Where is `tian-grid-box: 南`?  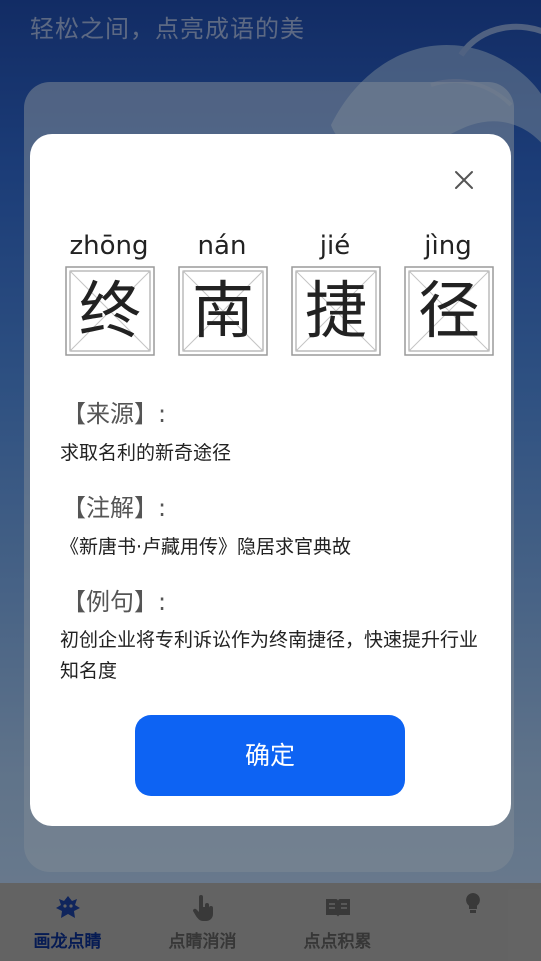 tian-grid-box: 南 is located at coordinates (223, 311).